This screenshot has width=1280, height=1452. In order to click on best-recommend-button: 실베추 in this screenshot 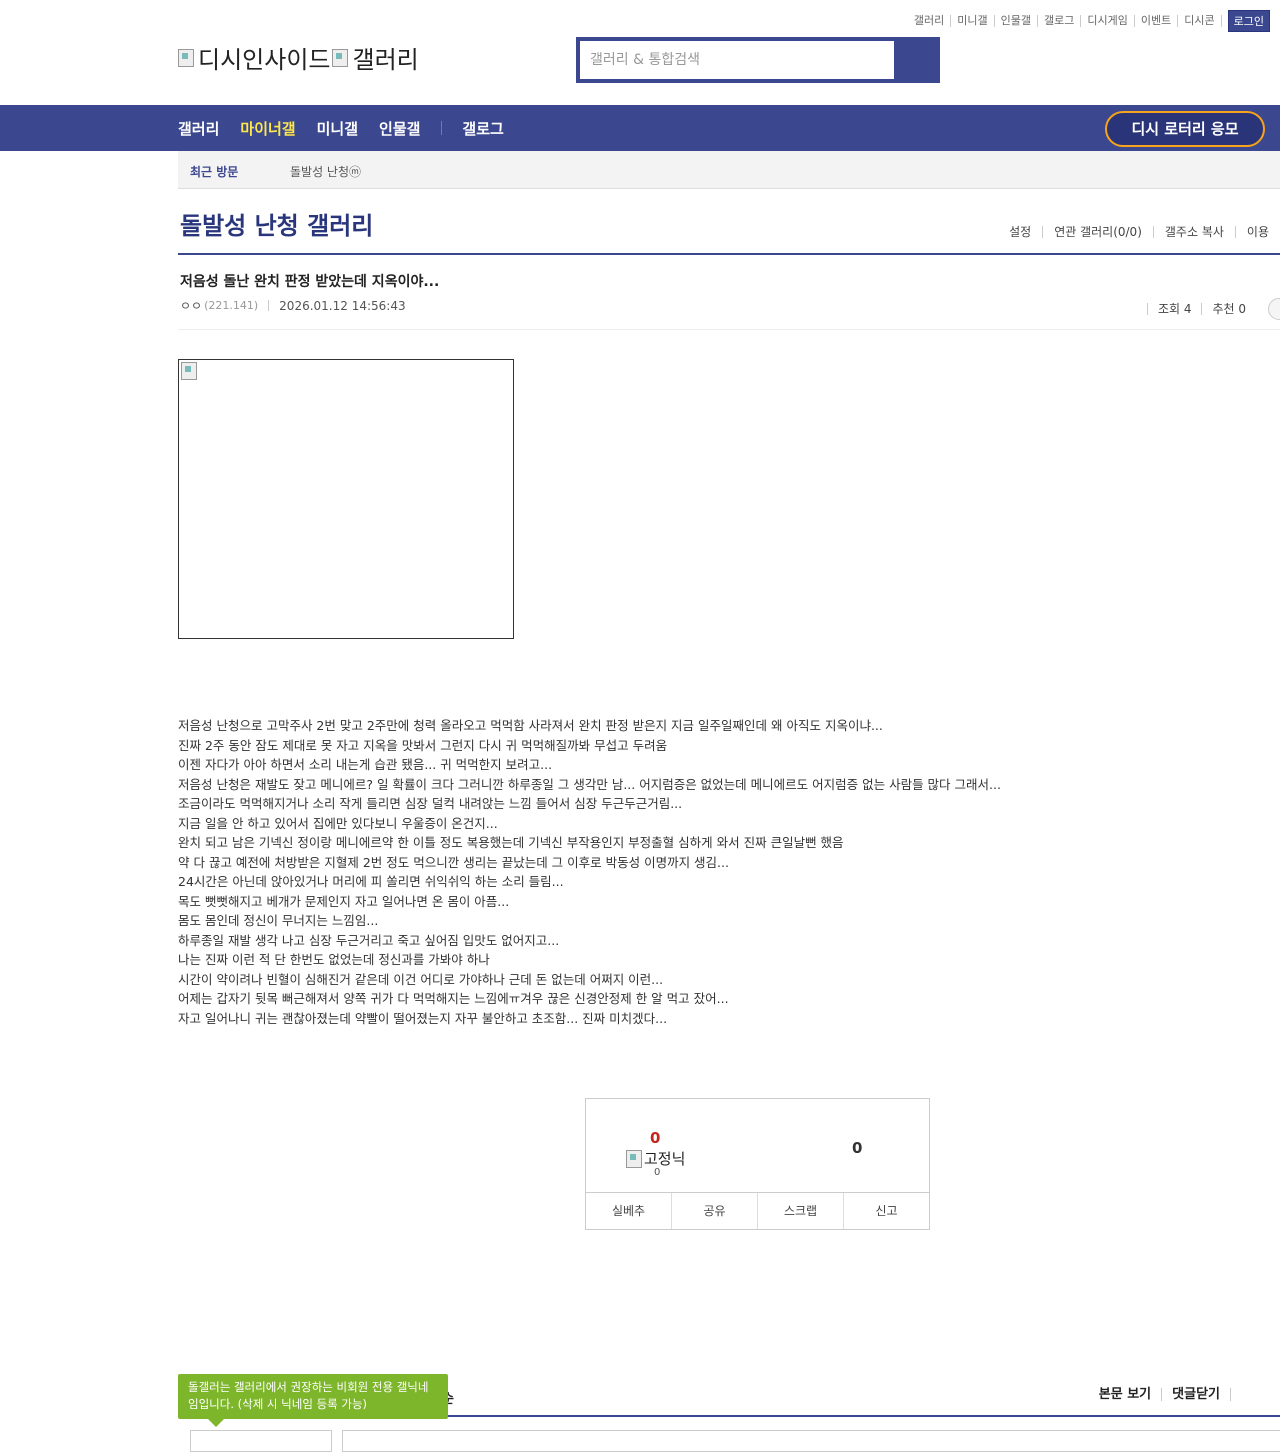, I will do `click(628, 1211)`.